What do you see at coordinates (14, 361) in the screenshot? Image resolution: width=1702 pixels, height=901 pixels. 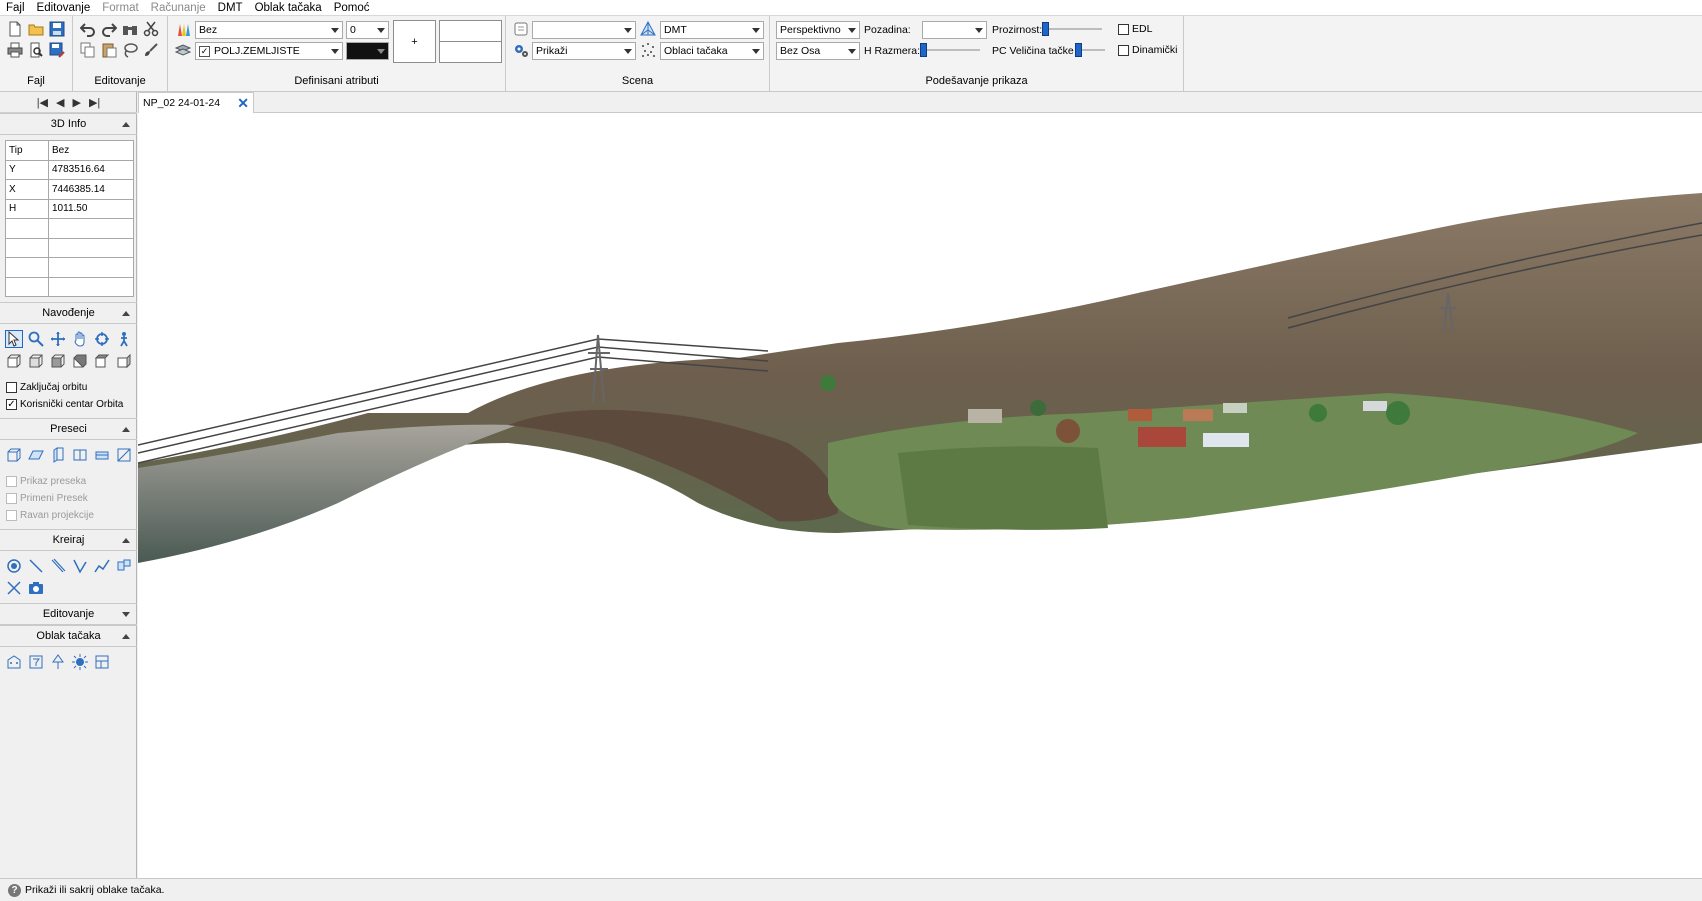 I see `view-front-icon` at bounding box center [14, 361].